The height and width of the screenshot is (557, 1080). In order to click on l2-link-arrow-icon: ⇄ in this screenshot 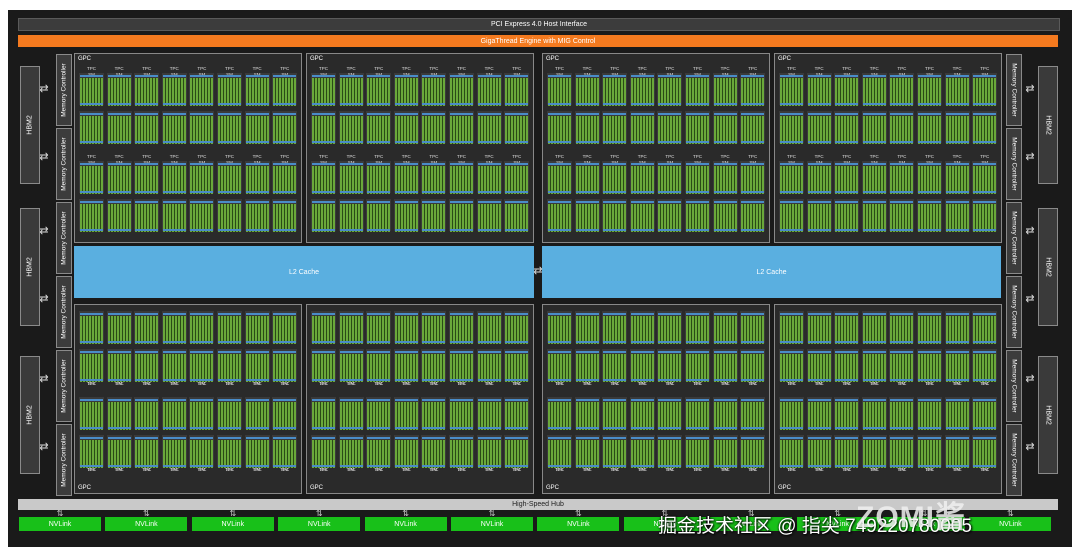, I will do `click(538, 271)`.